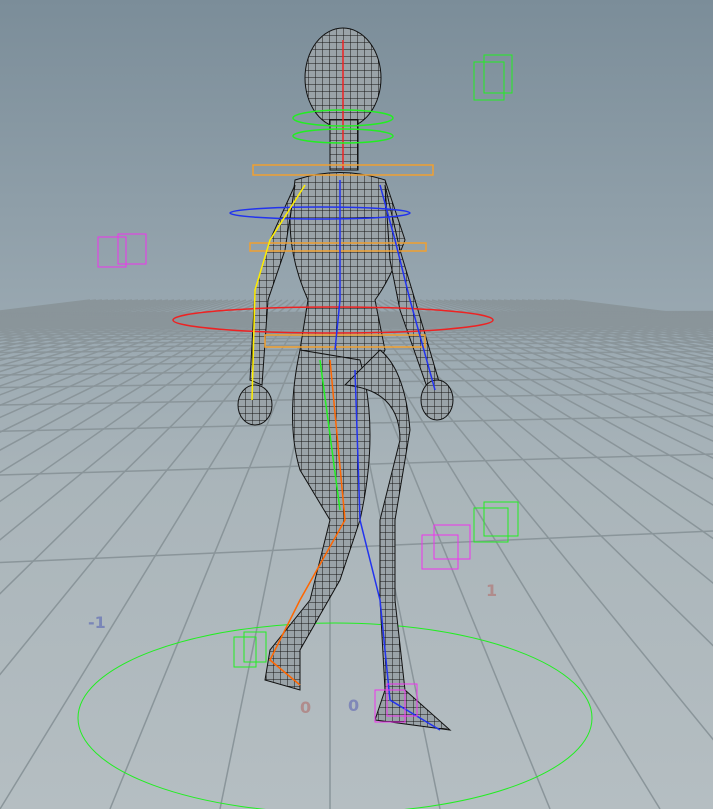 The image size is (713, 809). What do you see at coordinates (491, 590) in the screenshot?
I see `grid-label-pos-x: 1` at bounding box center [491, 590].